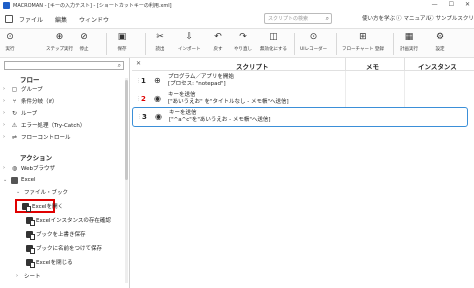 This screenshot has width=474, height=288. Describe the element at coordinates (44, 125) in the screenshot. I see `sidebar-item-try-catch: › ⚠ エラー処理（Try-Catch）` at that location.